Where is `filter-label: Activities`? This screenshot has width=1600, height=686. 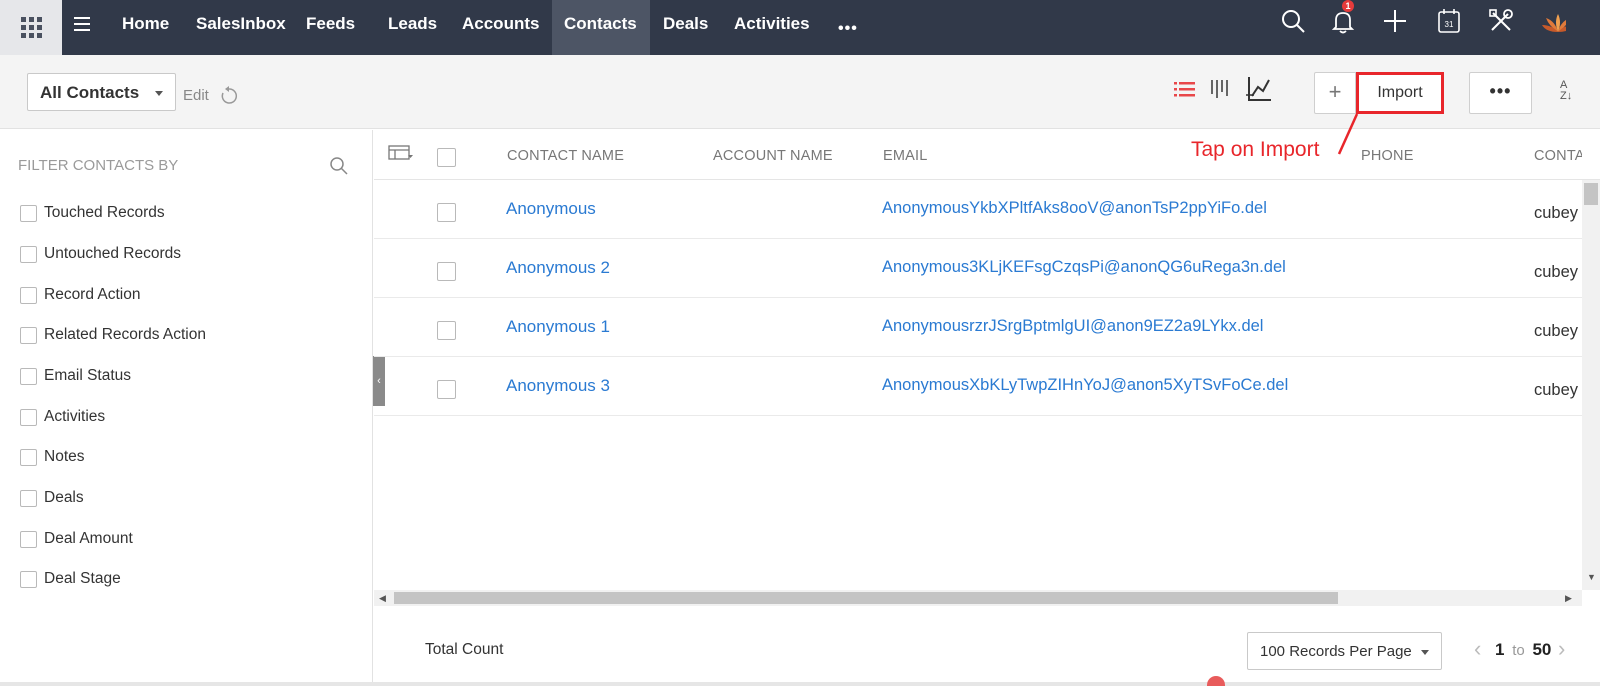 filter-label: Activities is located at coordinates (75, 416).